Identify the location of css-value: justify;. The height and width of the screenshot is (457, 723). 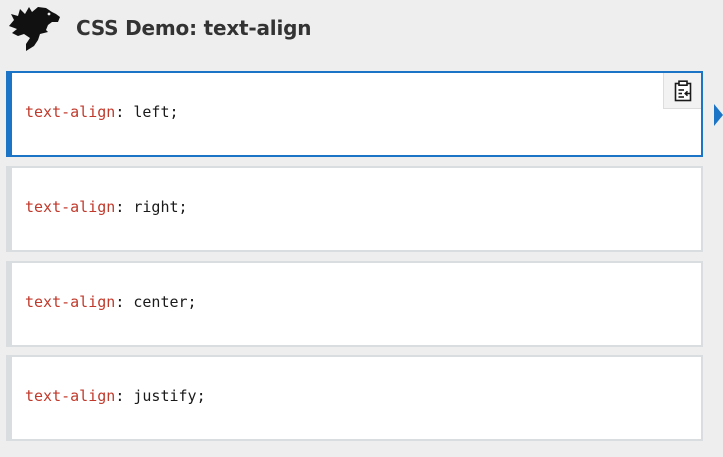
(165, 396).